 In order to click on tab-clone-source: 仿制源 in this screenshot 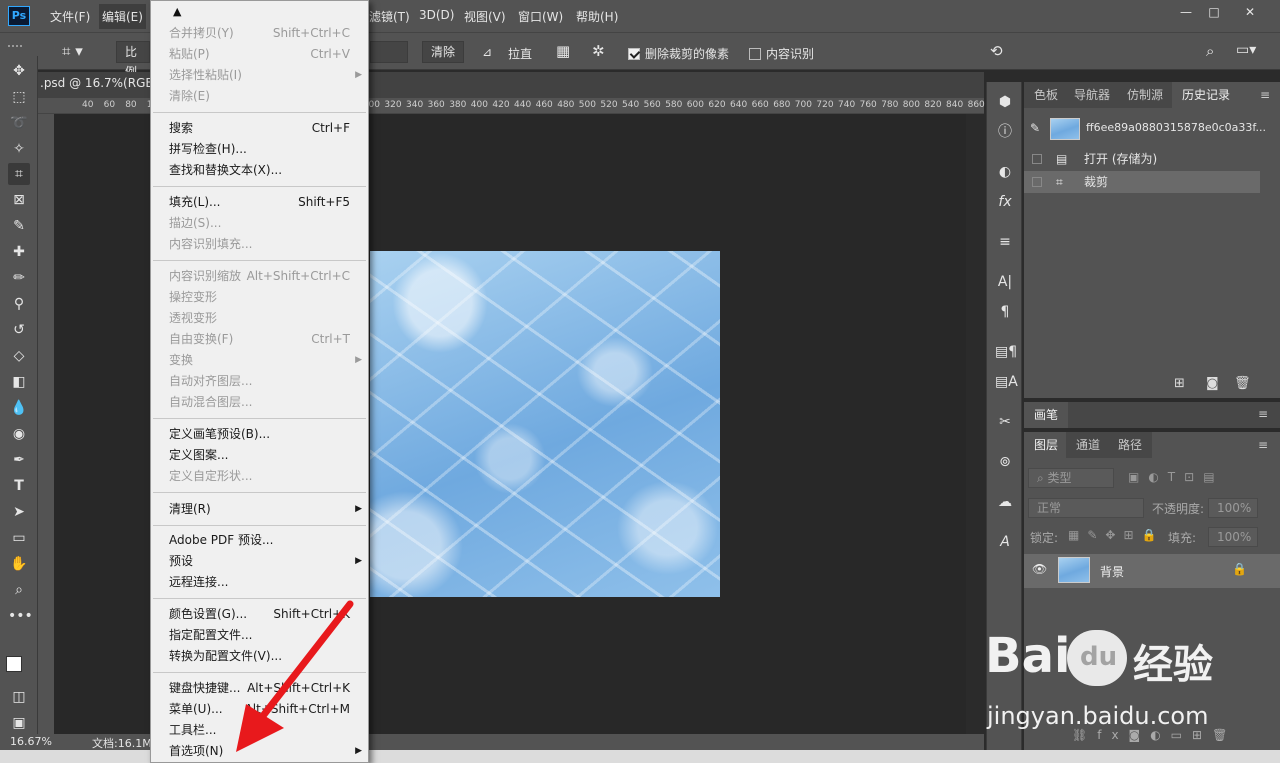, I will do `click(1145, 95)`.